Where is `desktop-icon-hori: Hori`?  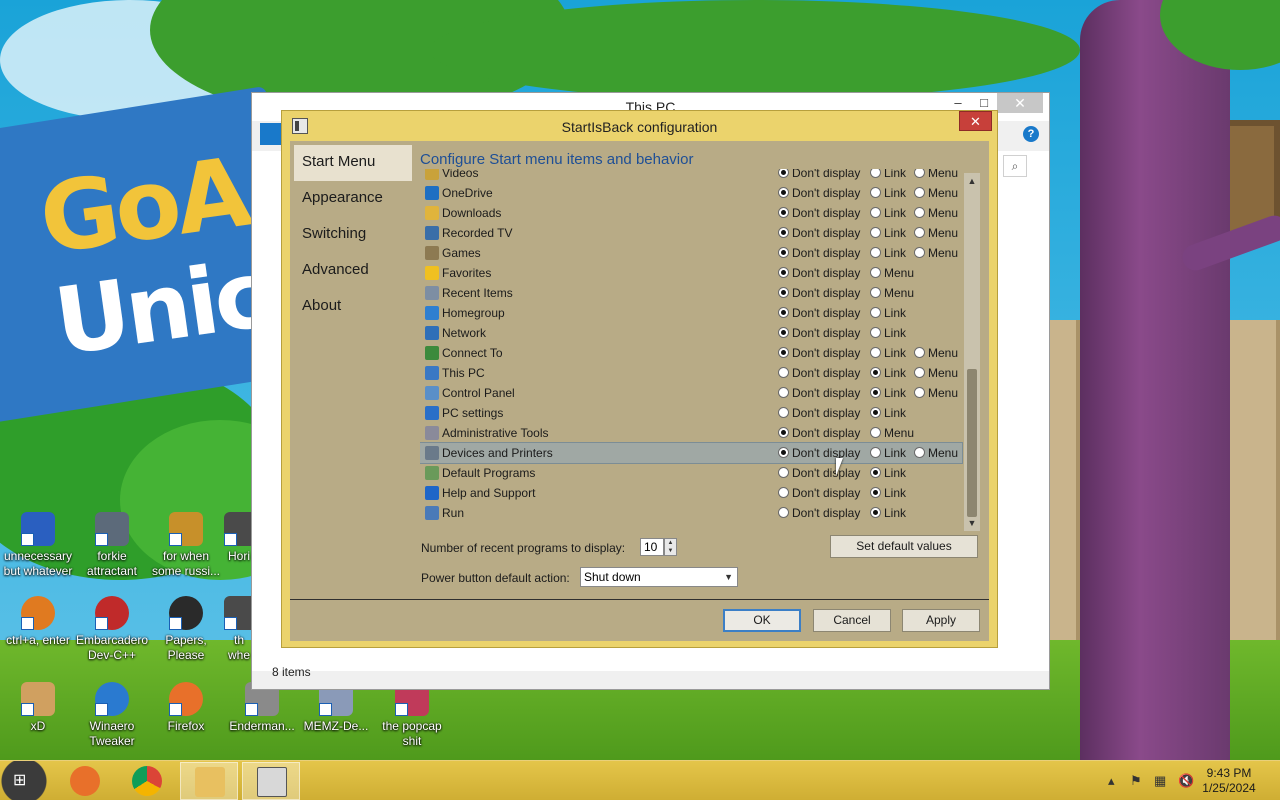
desktop-icon-hori: Hori is located at coordinates (239, 538).